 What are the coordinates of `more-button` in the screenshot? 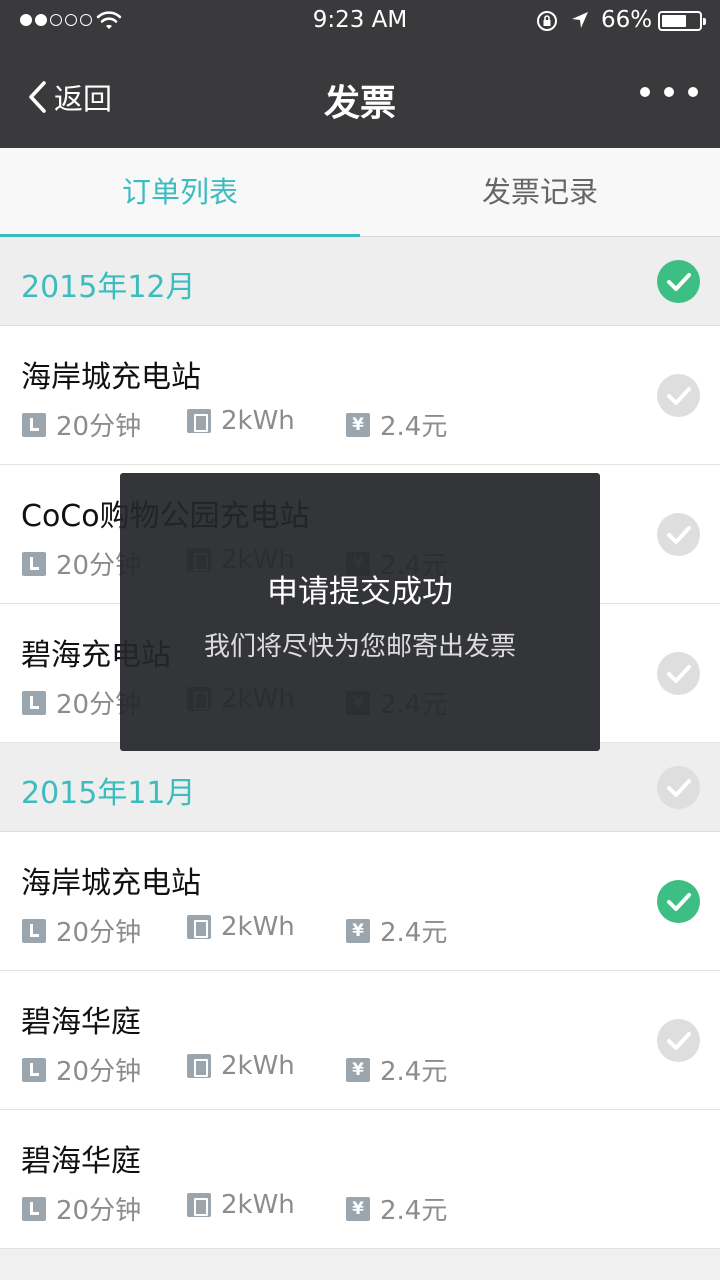 It's located at (669, 92).